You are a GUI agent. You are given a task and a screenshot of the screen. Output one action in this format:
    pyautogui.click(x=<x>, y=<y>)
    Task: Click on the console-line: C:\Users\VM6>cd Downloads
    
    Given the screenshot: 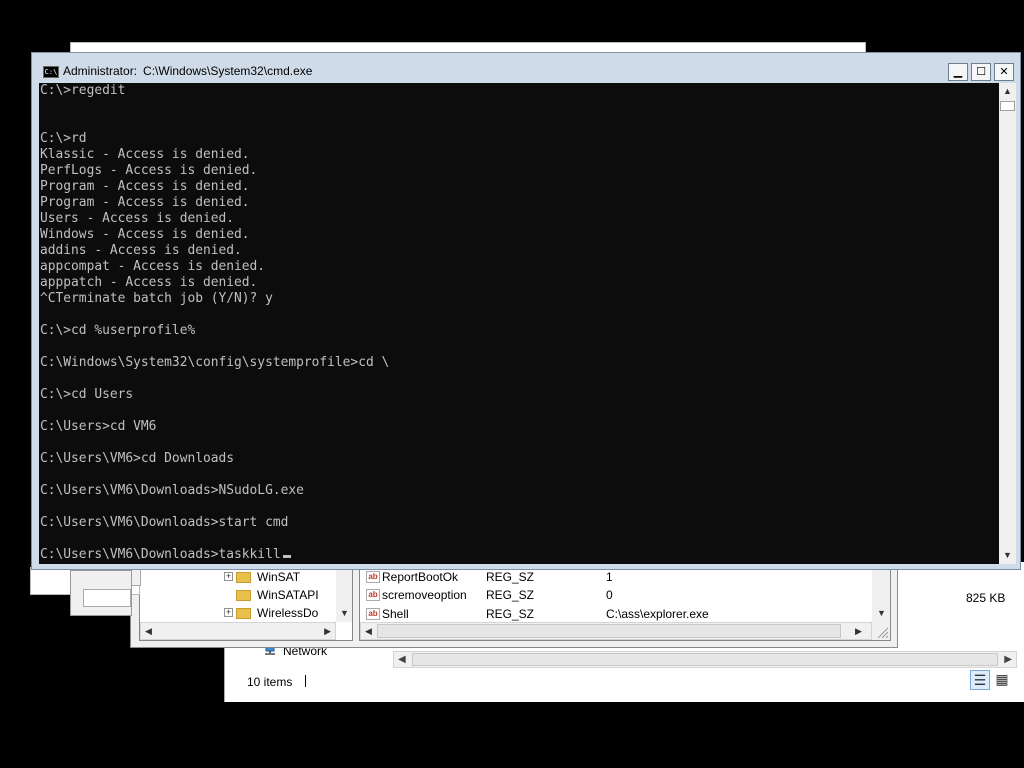 What is the action you would take?
    pyautogui.click(x=137, y=458)
    